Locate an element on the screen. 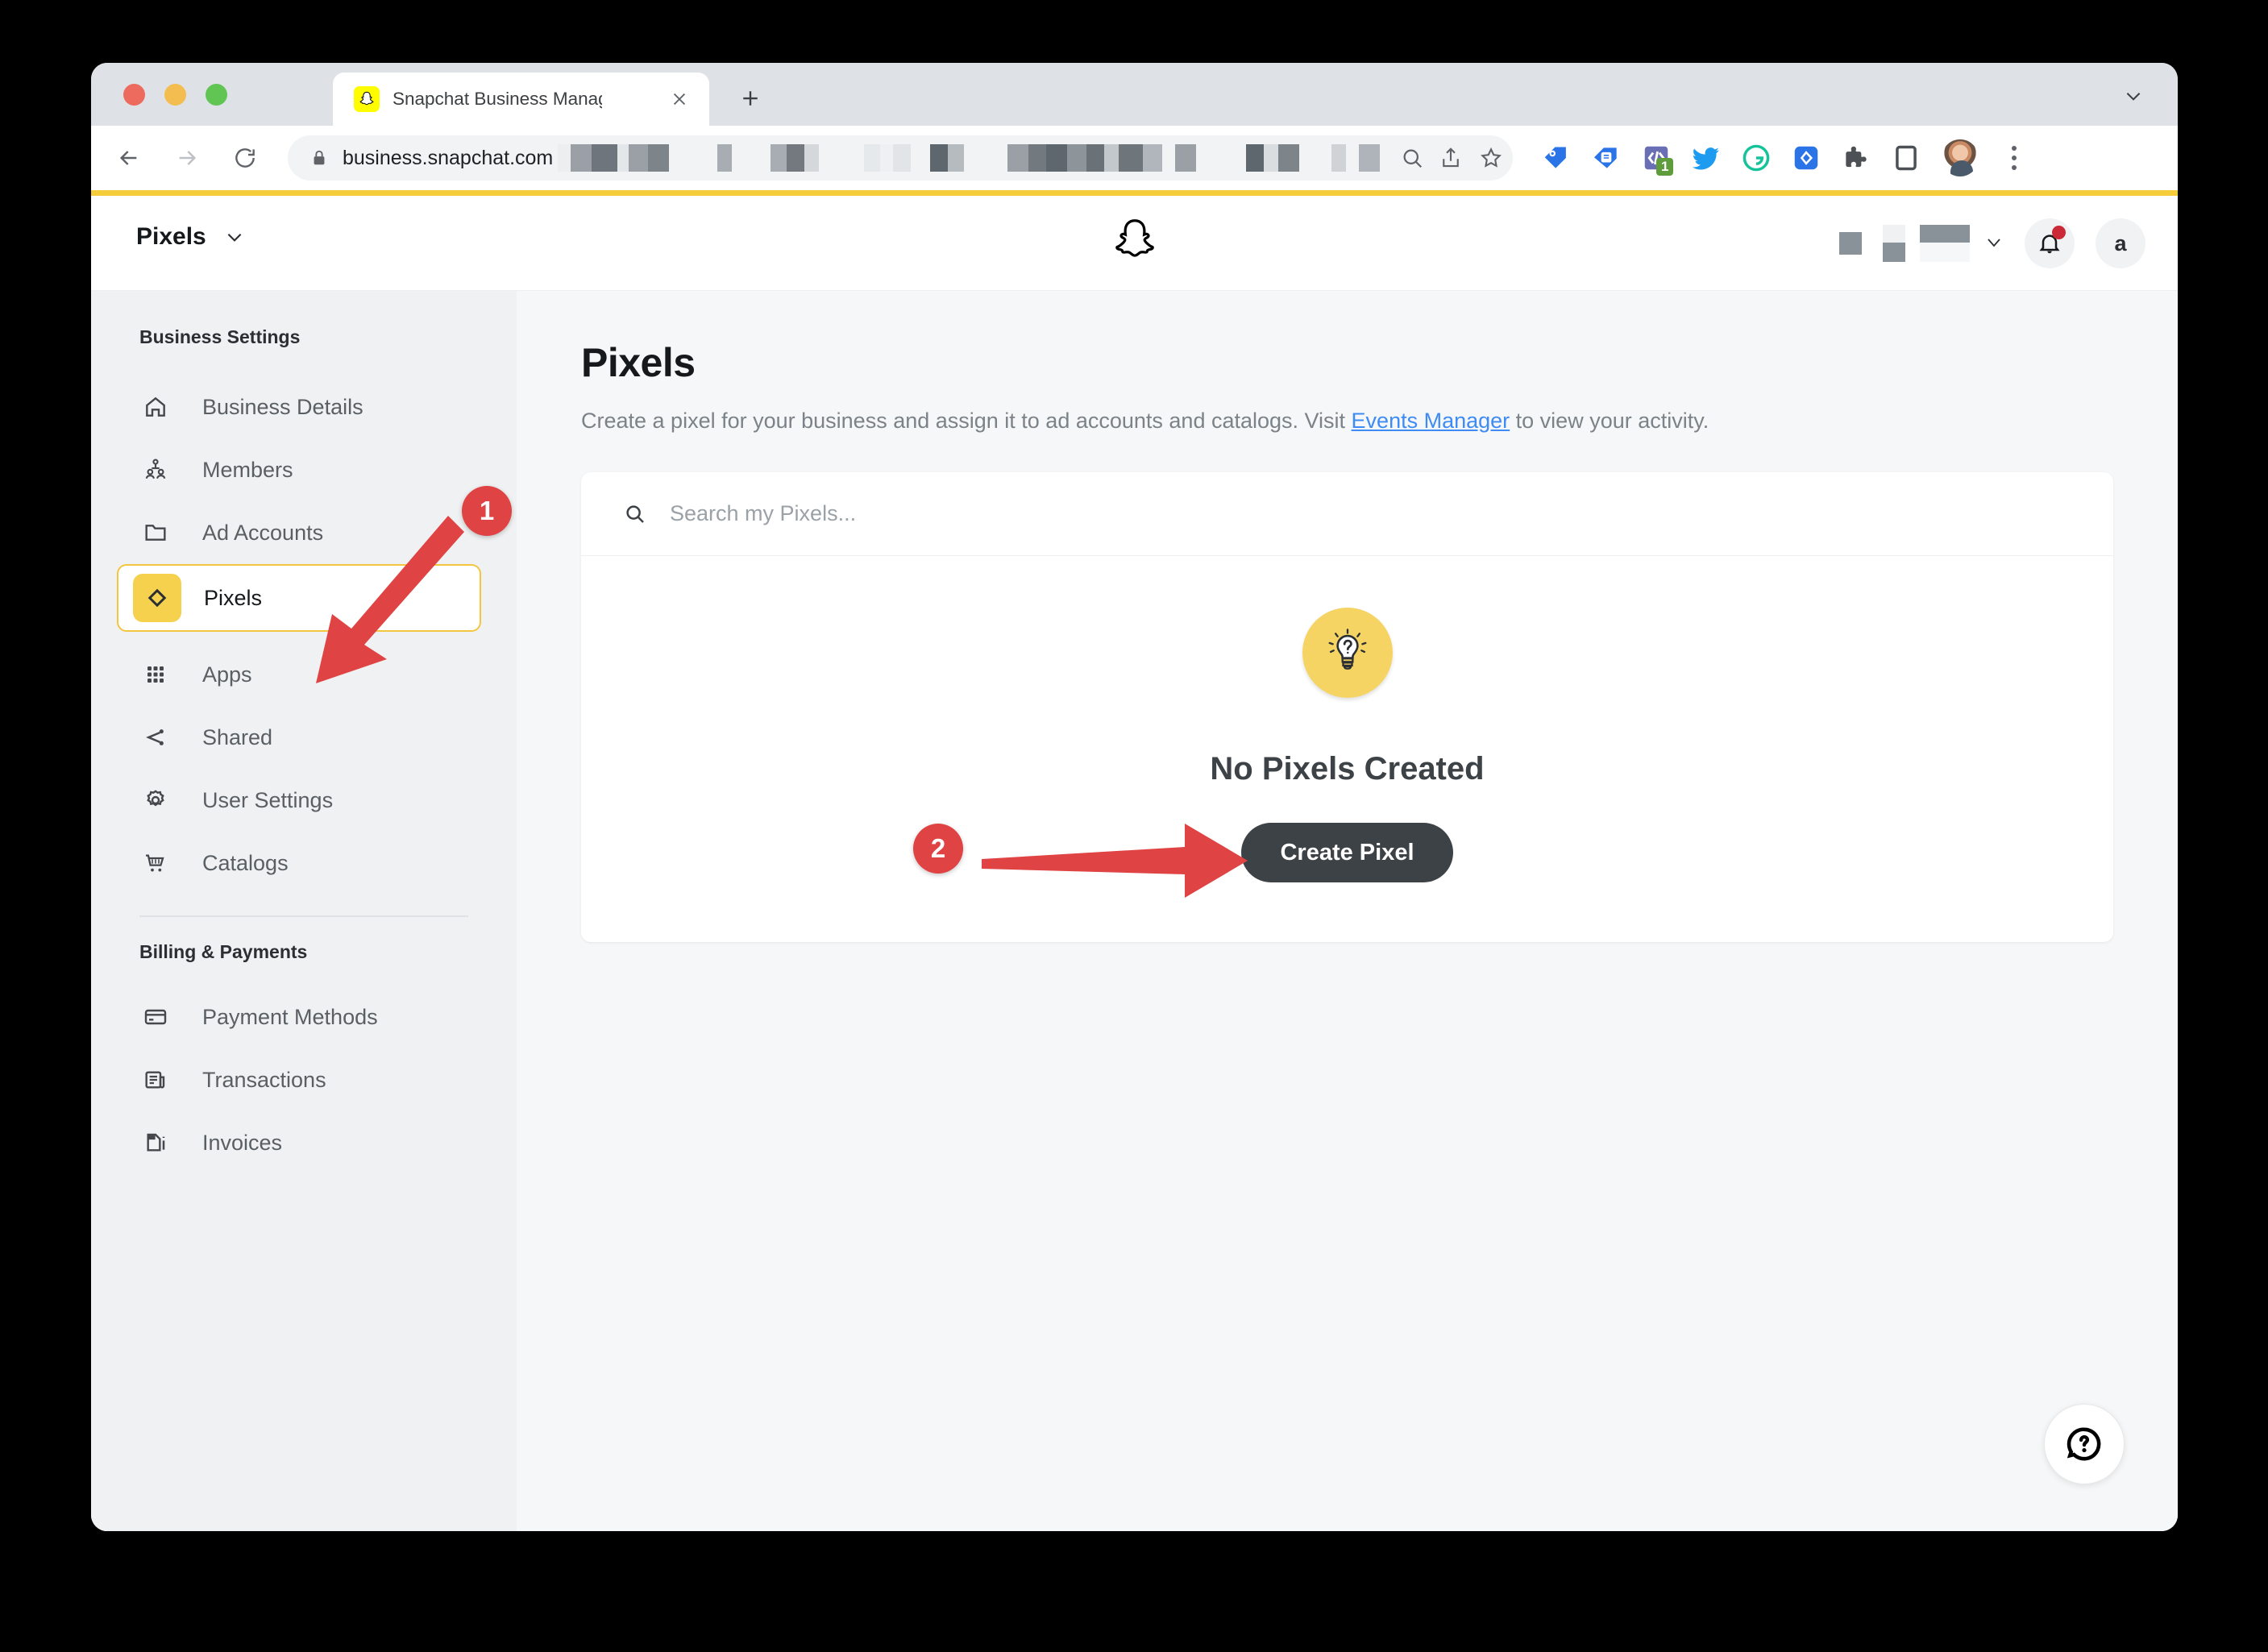  sidebar-item-label: Ad Accounts is located at coordinates (263, 532).